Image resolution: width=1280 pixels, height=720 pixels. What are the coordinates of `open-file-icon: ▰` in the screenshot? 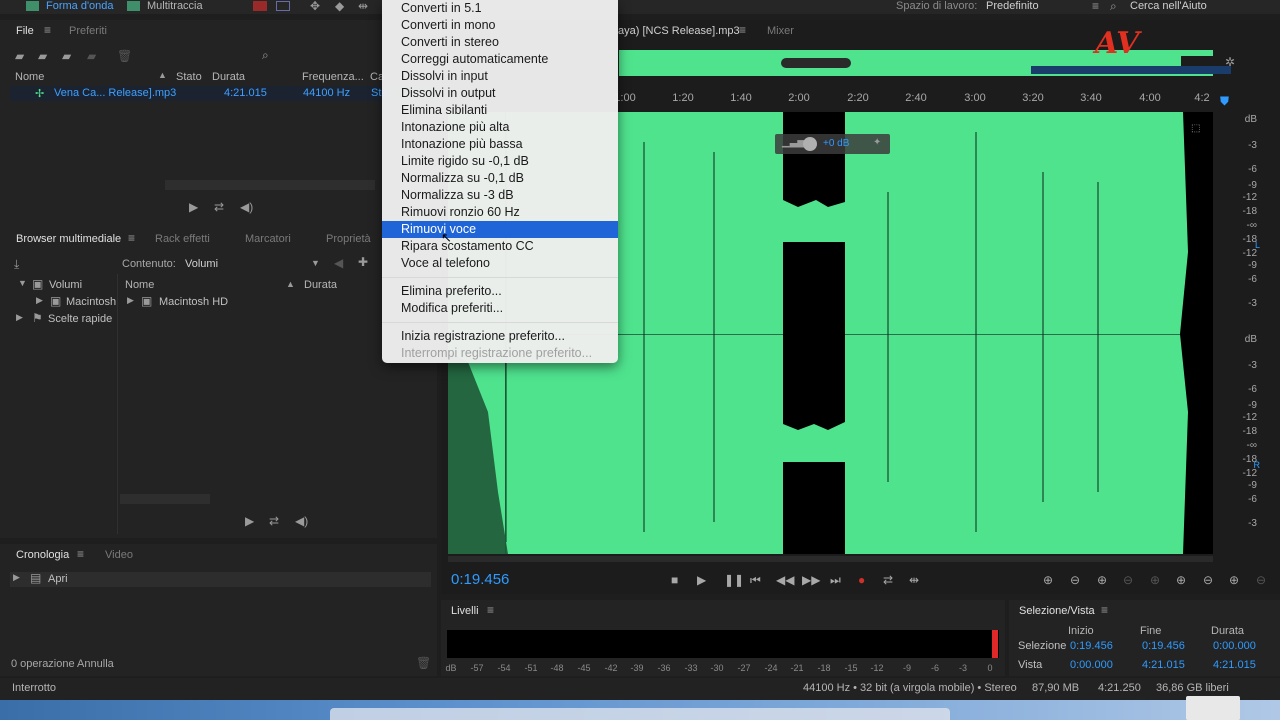 It's located at (19, 56).